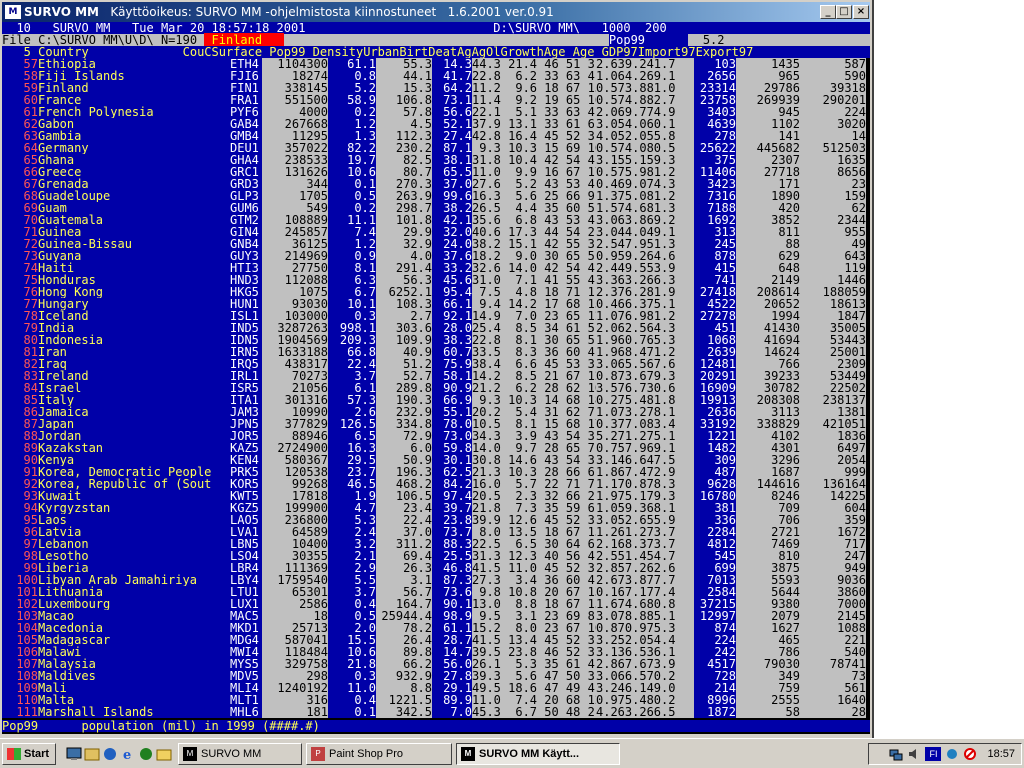  Describe the element at coordinates (20, 592) in the screenshot. I see `cell-n: 101` at that location.